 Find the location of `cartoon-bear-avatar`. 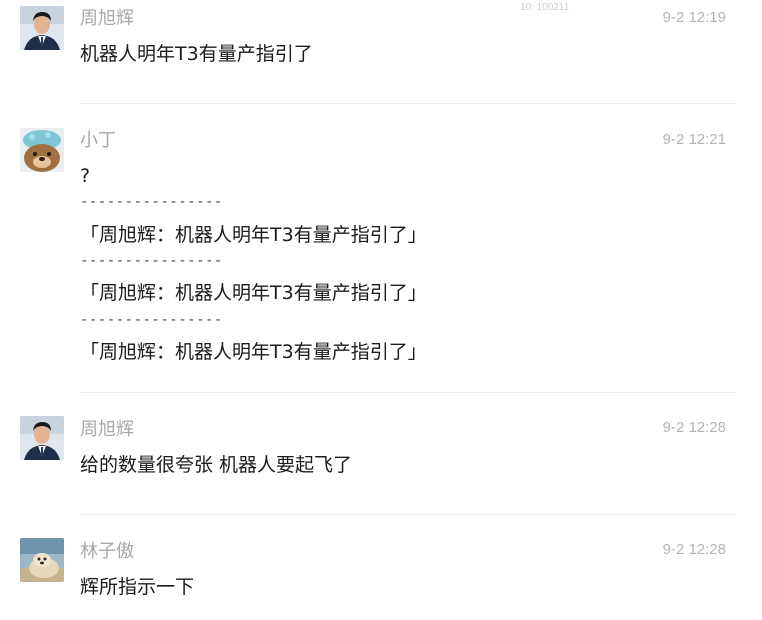

cartoon-bear-avatar is located at coordinates (42, 150).